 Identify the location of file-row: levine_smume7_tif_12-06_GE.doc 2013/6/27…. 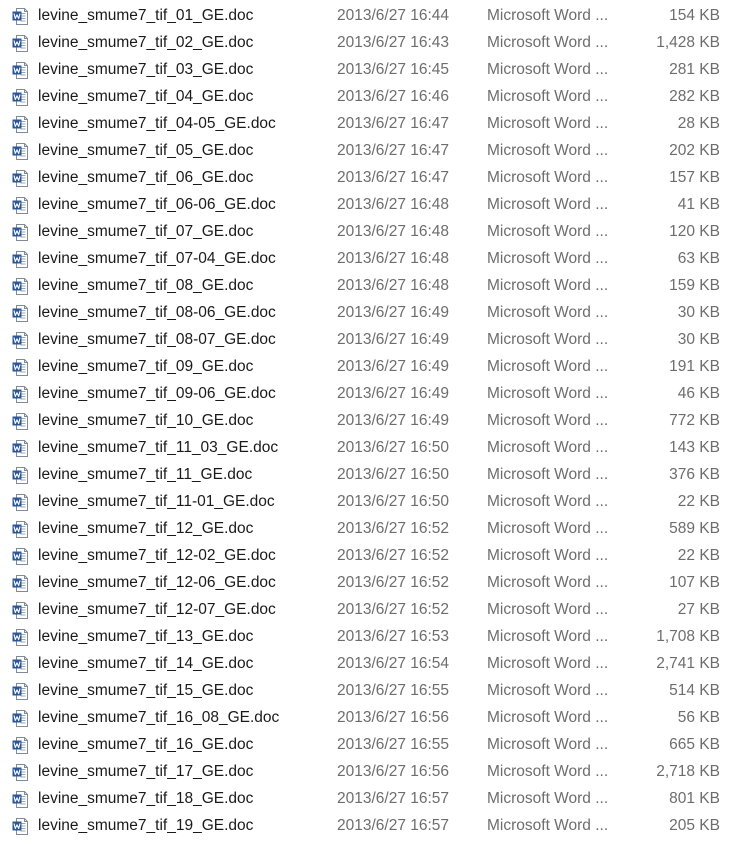
(364, 582).